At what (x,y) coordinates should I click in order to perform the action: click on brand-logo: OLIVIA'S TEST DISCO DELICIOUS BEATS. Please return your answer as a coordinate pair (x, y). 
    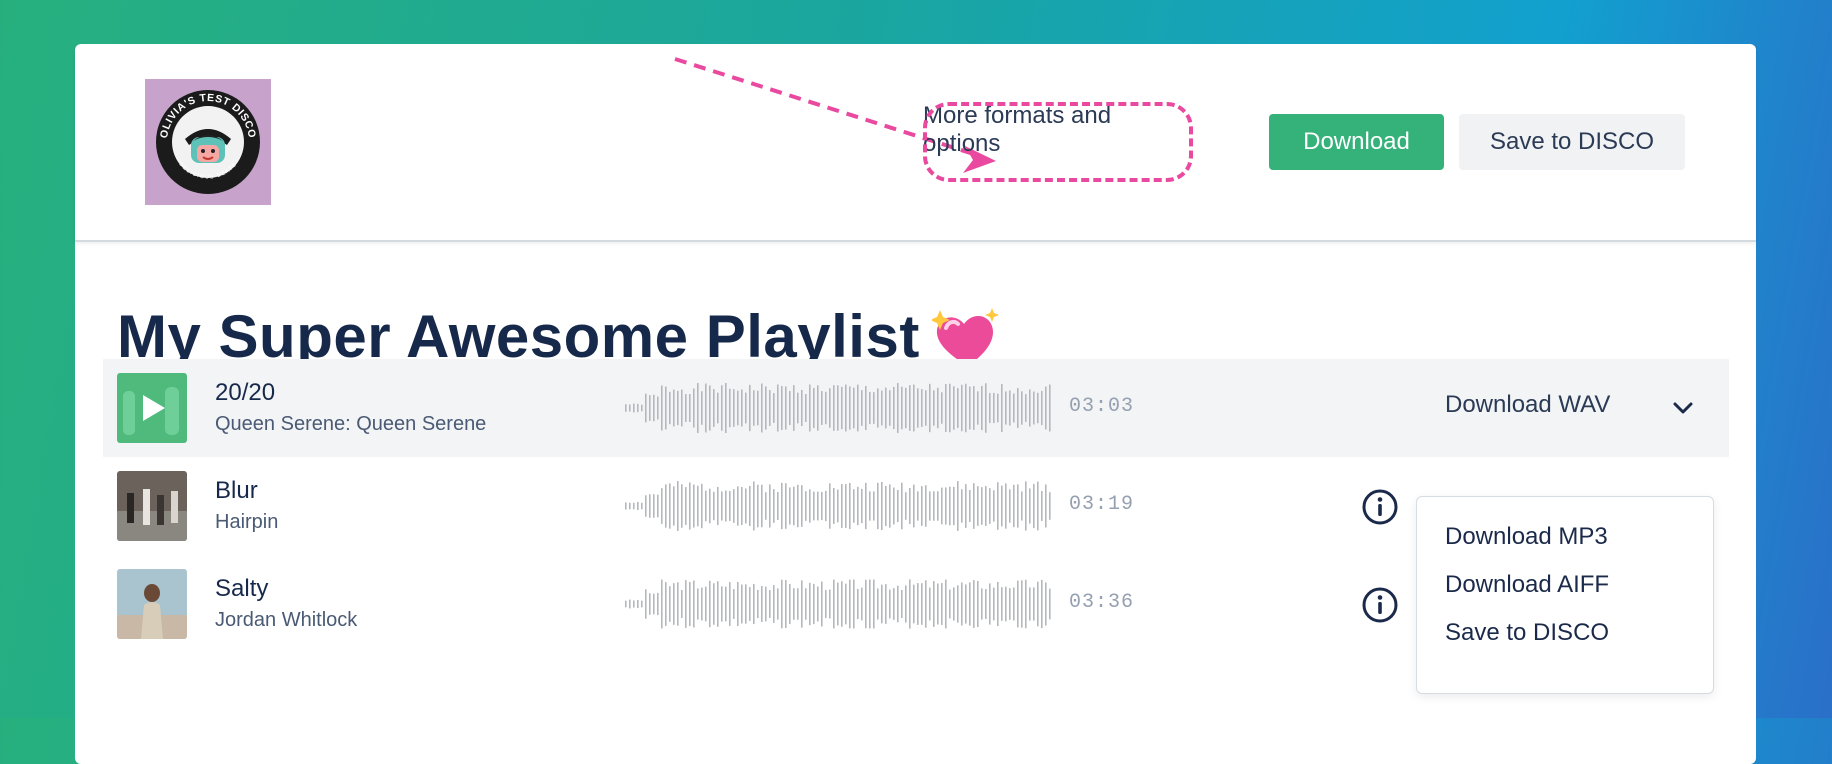
    Looking at the image, I should click on (208, 142).